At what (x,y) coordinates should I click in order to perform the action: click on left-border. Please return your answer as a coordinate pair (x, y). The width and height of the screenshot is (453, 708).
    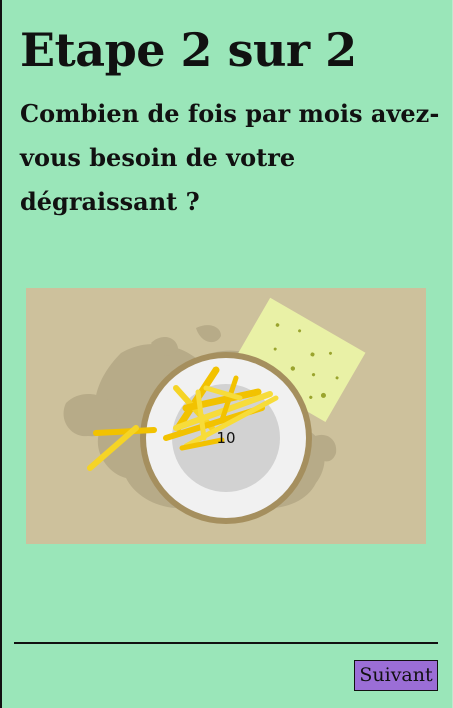
    Looking at the image, I should click on (1, 354).